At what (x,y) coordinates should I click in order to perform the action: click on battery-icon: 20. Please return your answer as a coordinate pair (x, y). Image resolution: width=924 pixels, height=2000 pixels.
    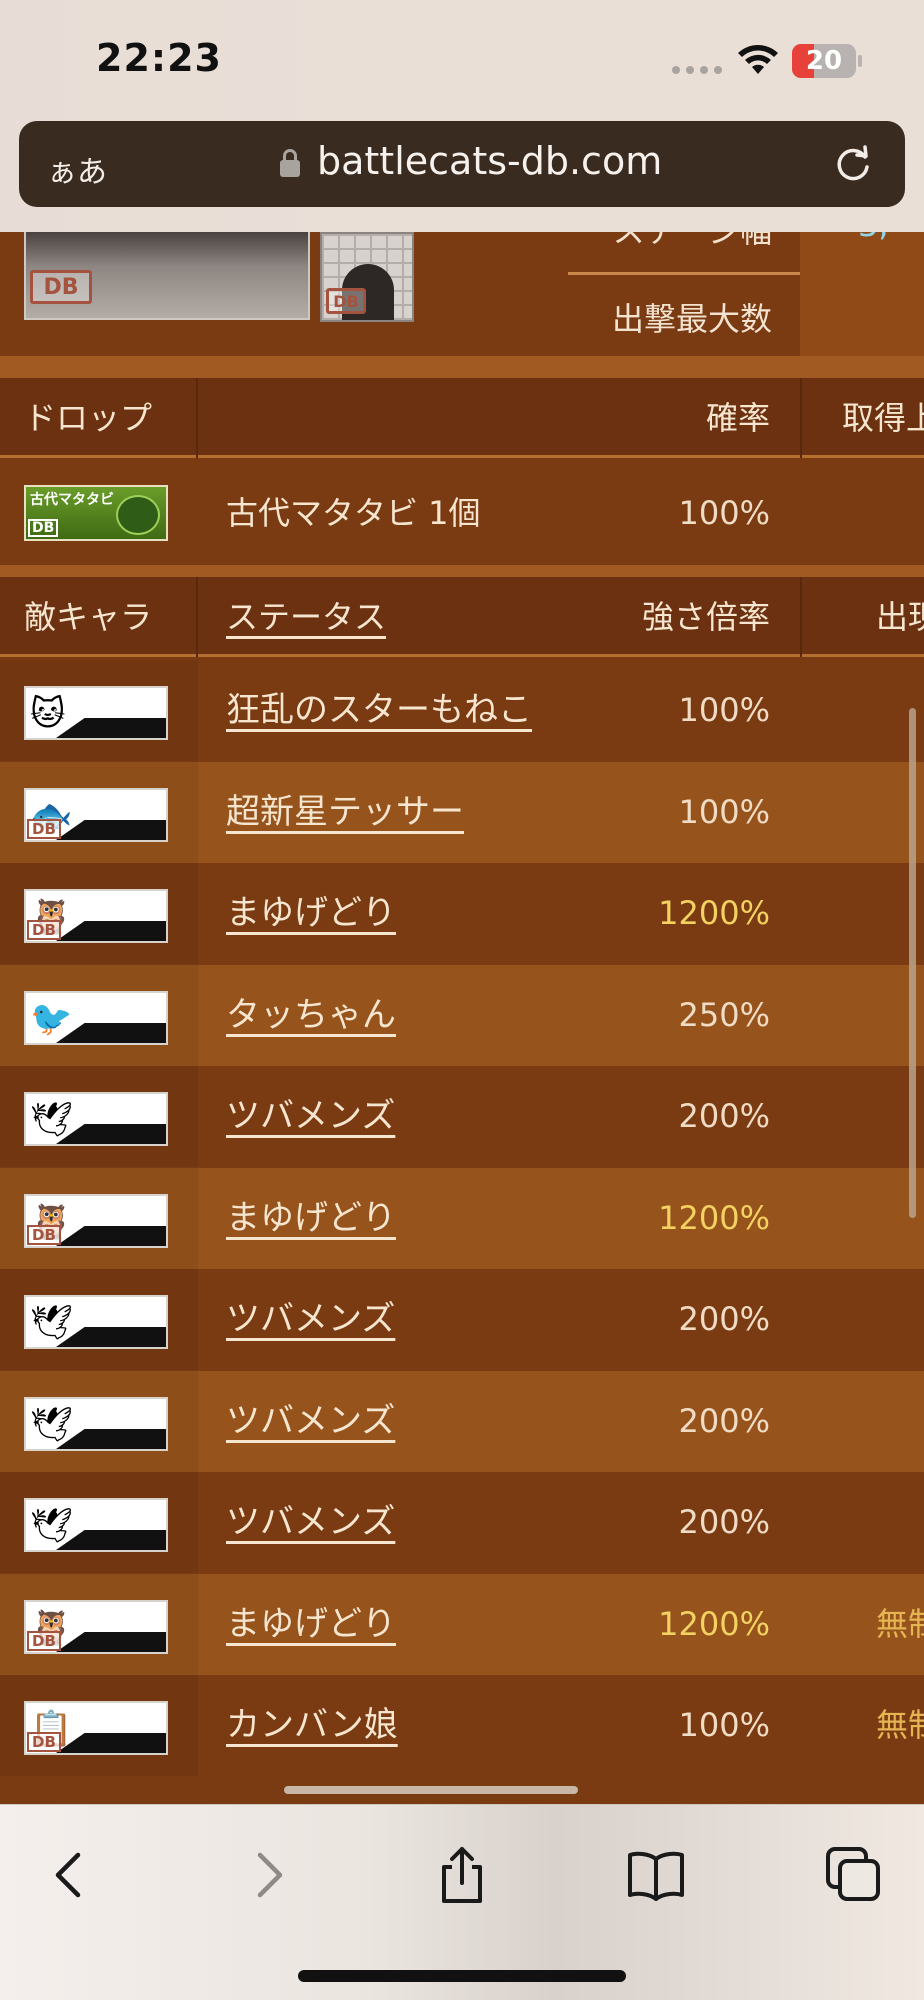
    Looking at the image, I should click on (824, 61).